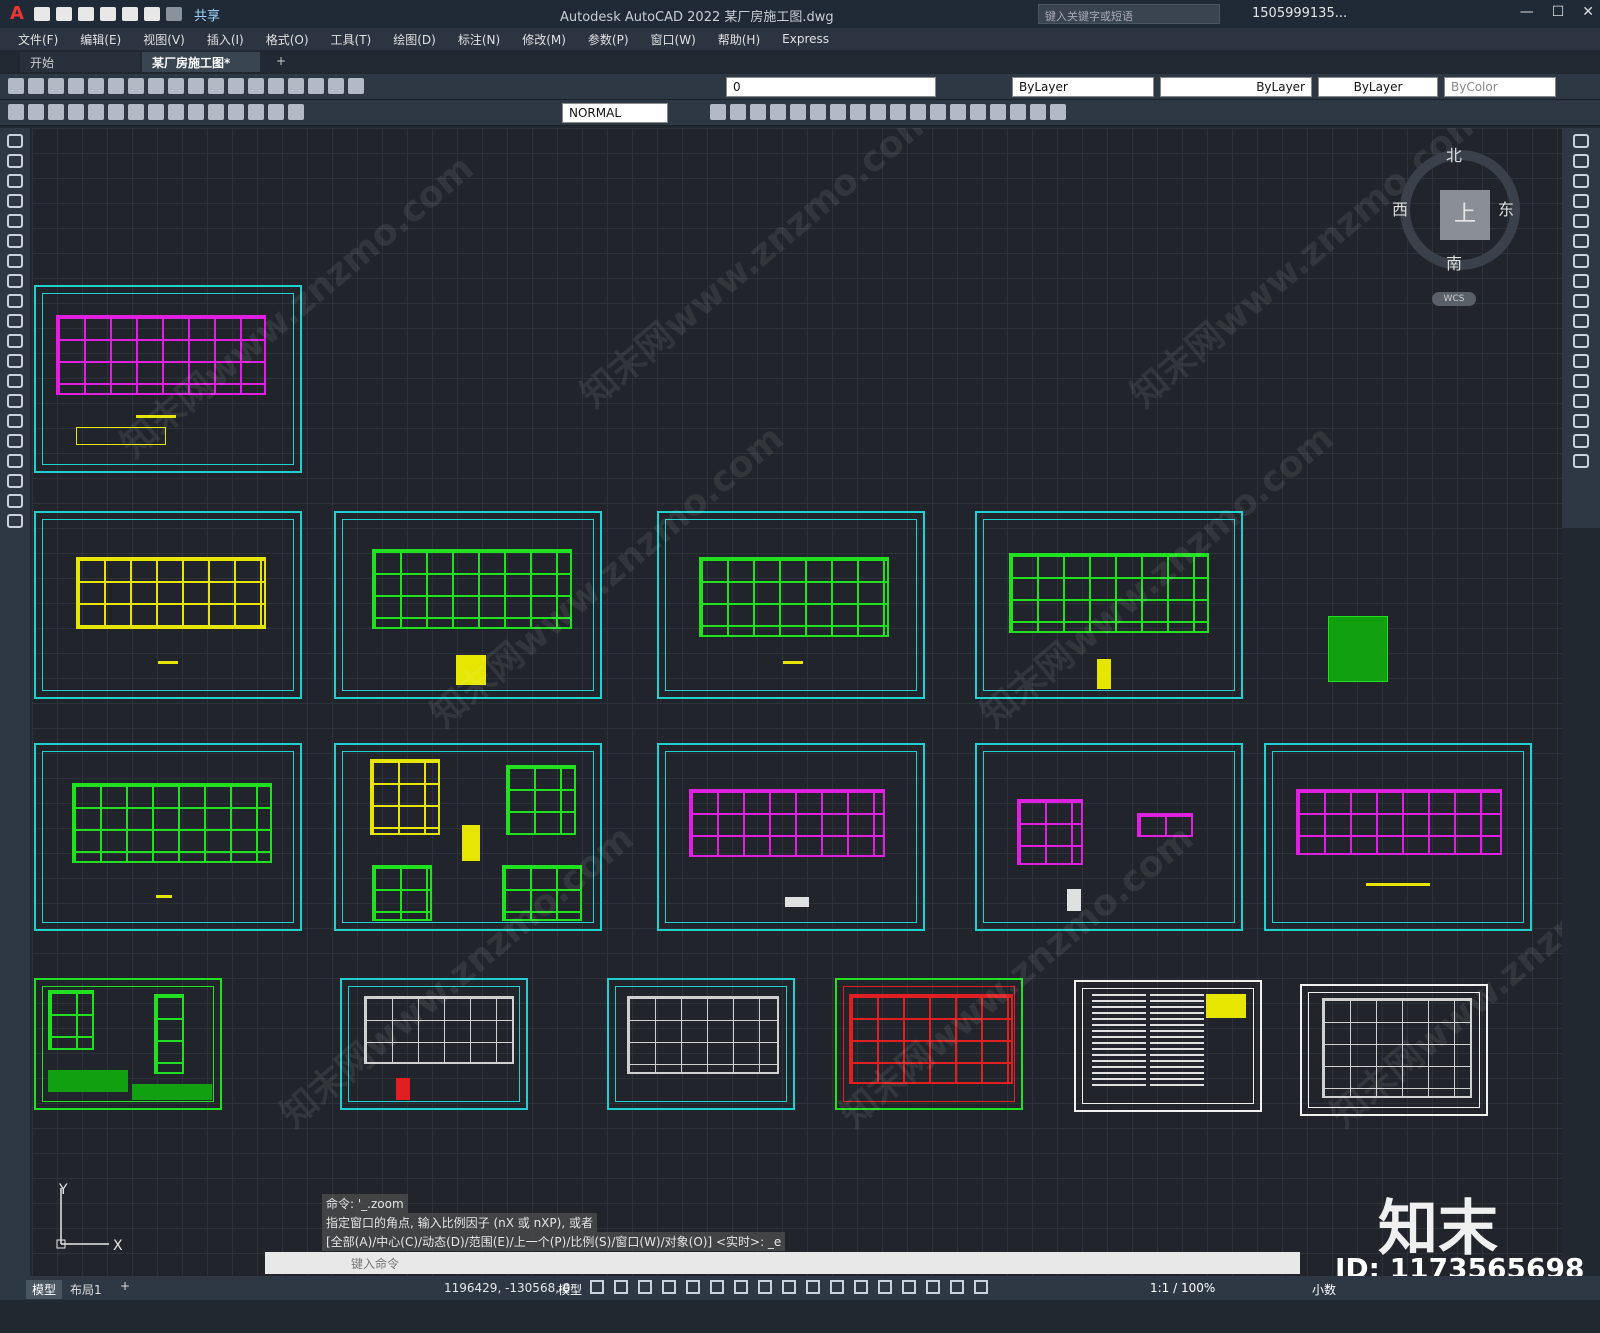  What do you see at coordinates (693, 1287) in the screenshot?
I see `polar-icon` at bounding box center [693, 1287].